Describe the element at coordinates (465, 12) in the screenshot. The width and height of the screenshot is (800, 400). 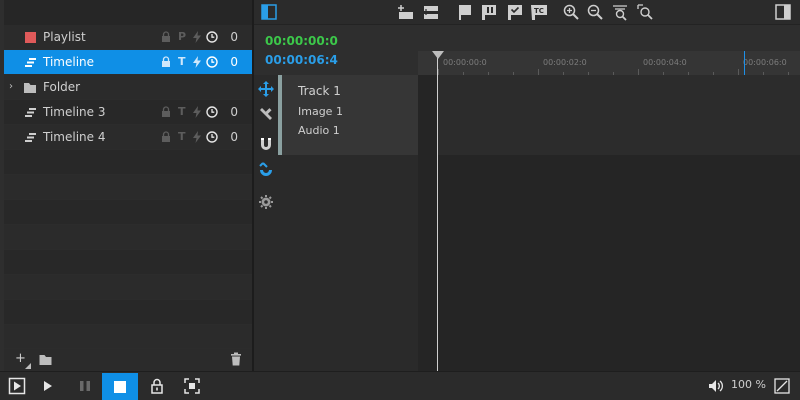
I see `marker-flag-icon` at that location.